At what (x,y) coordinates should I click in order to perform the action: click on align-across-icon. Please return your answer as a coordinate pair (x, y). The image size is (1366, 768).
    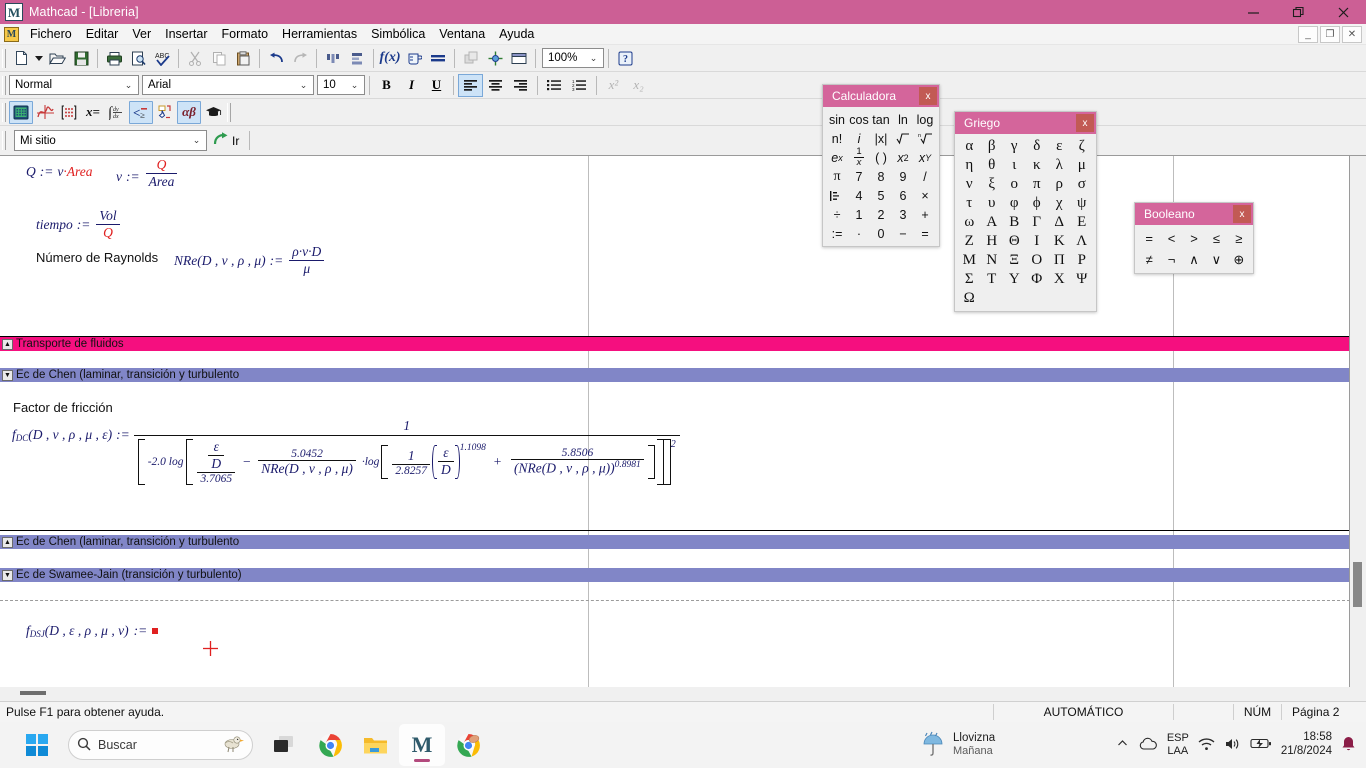
    Looking at the image, I should click on (333, 58).